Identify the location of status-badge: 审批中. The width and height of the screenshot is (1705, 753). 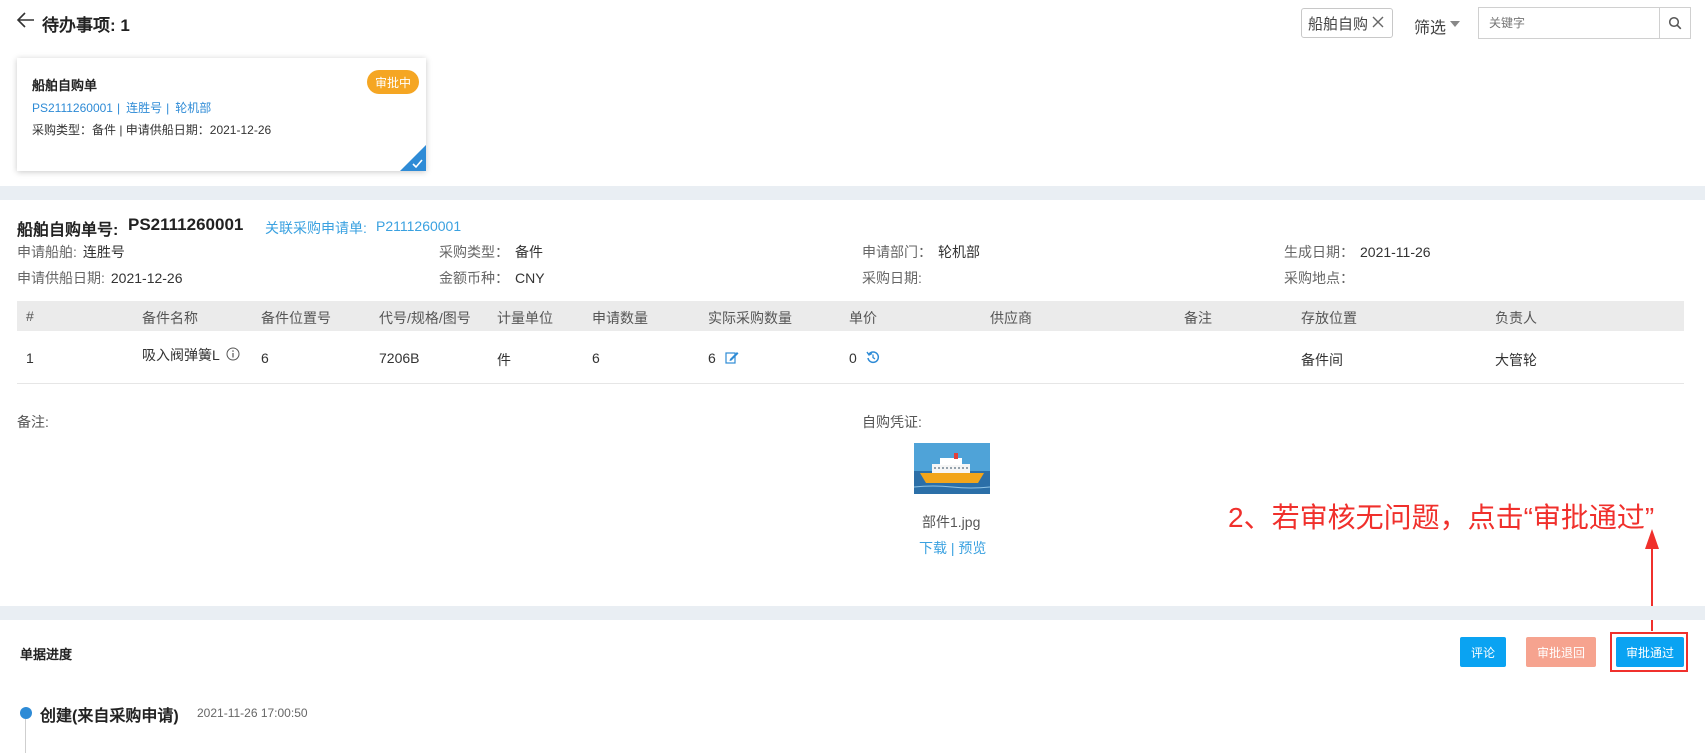
(393, 82).